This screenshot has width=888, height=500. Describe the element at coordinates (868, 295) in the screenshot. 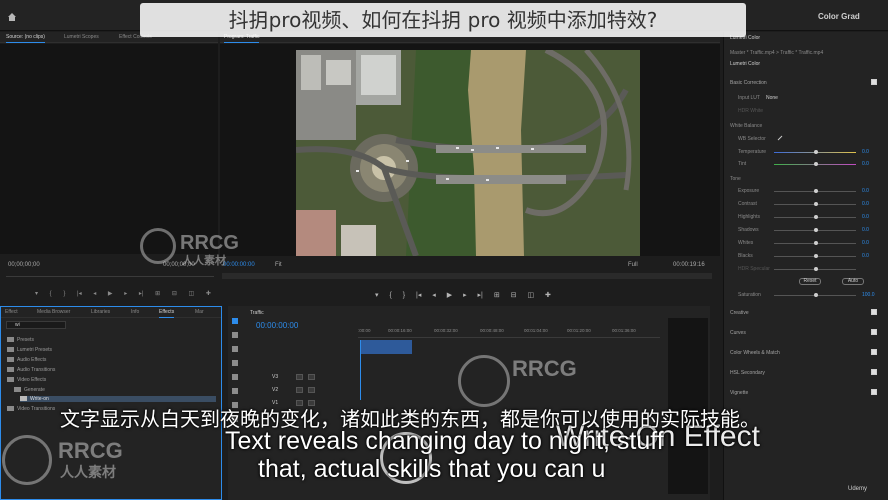

I see `saturation-value: 100.0` at that location.